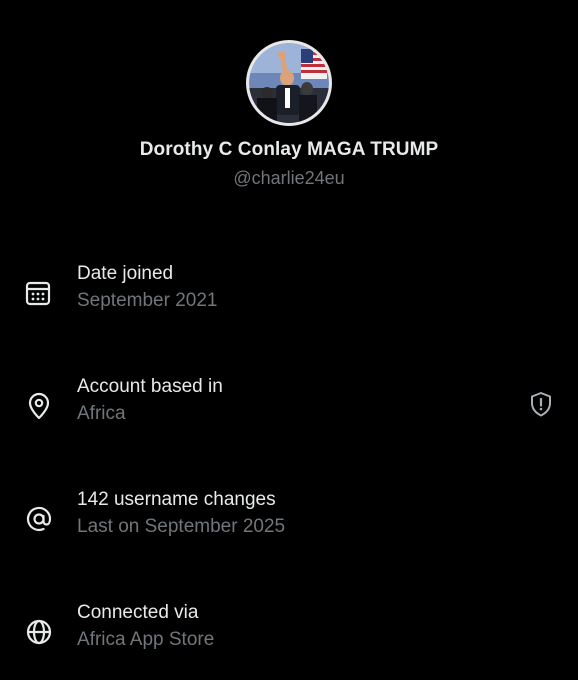 This screenshot has width=578, height=680. Describe the element at coordinates (39, 632) in the screenshot. I see `globe-icon` at that location.